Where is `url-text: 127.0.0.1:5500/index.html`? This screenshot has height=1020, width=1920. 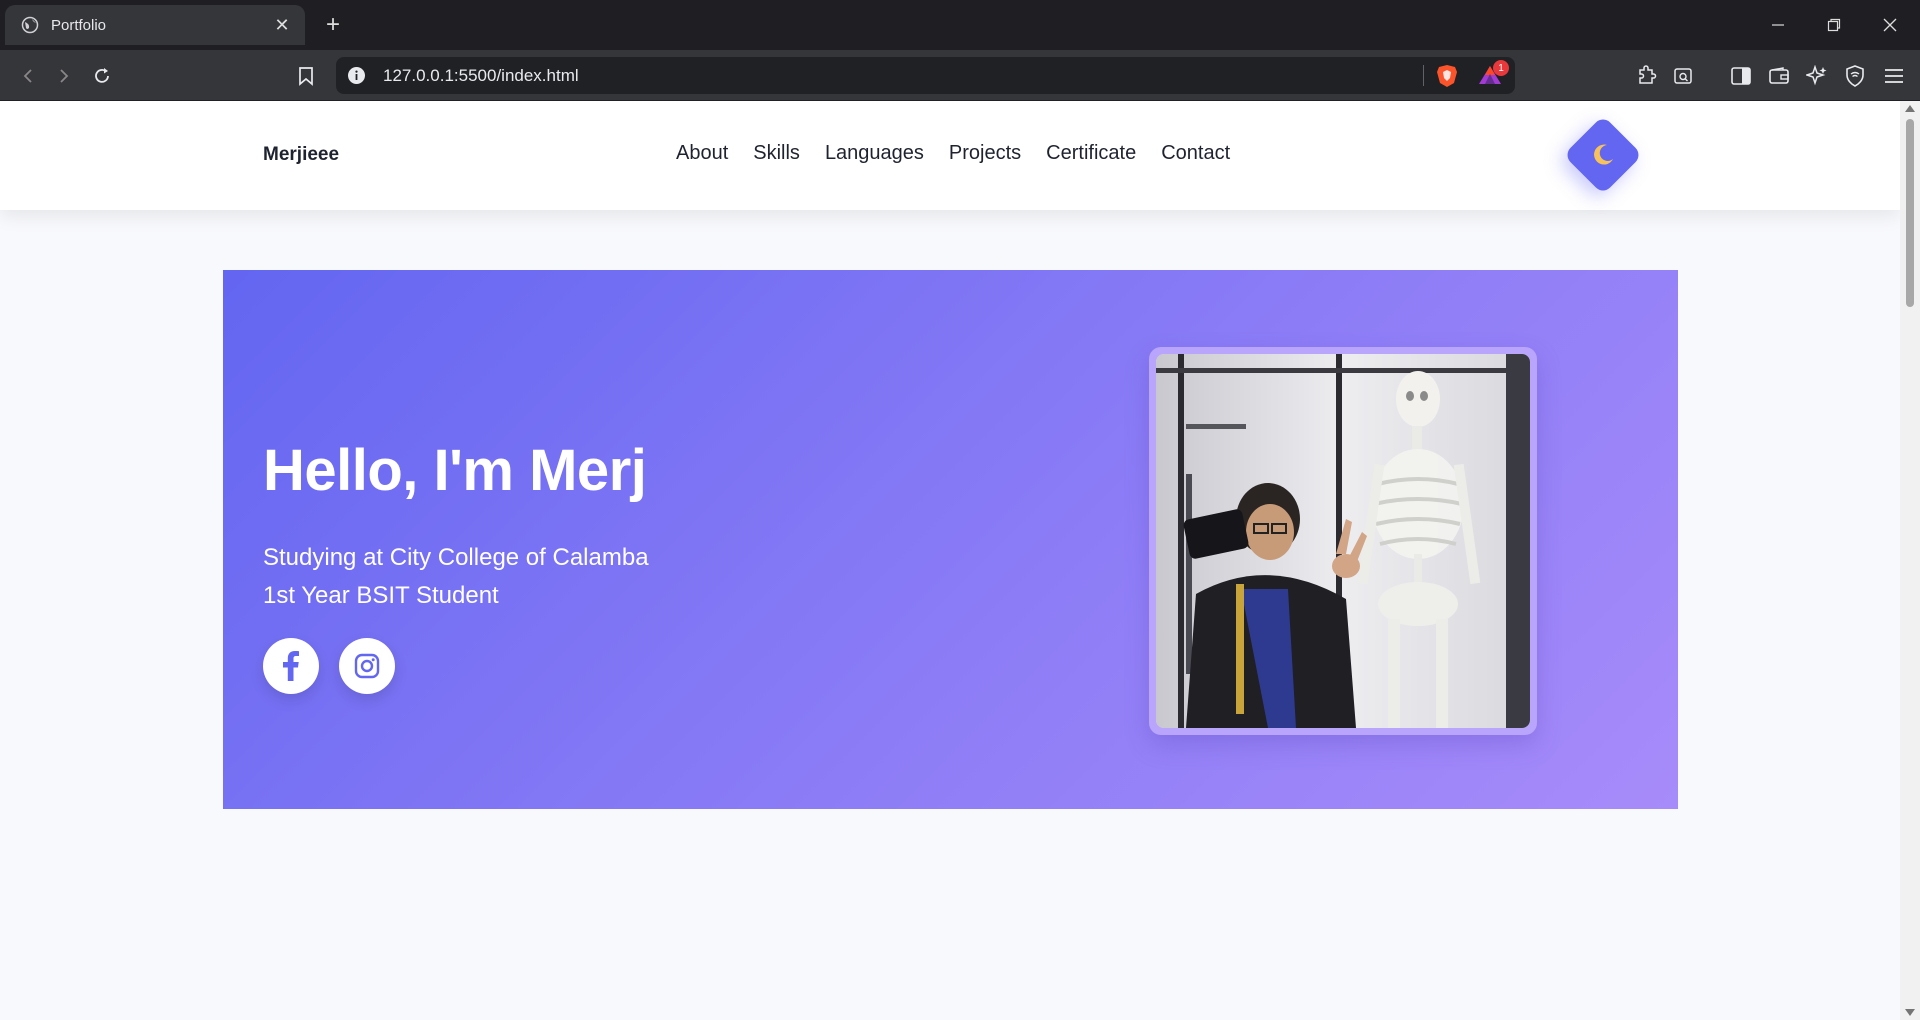 url-text: 127.0.0.1:5500/index.html is located at coordinates (481, 75).